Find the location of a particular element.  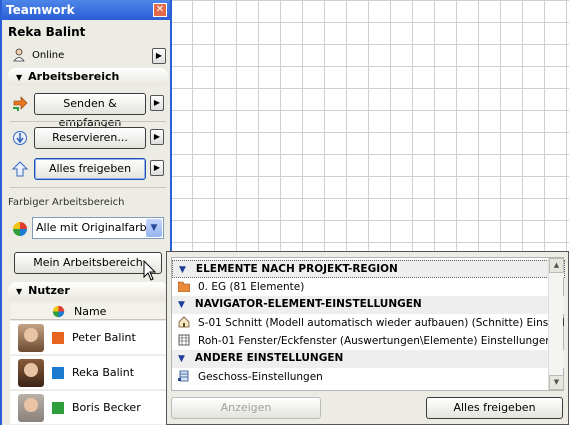

release-all-button: Alles freigeben is located at coordinates (90, 169).